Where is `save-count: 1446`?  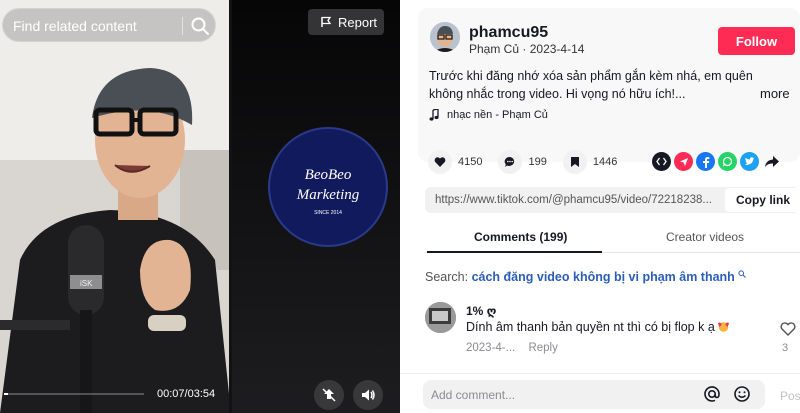 save-count: 1446 is located at coordinates (605, 162).